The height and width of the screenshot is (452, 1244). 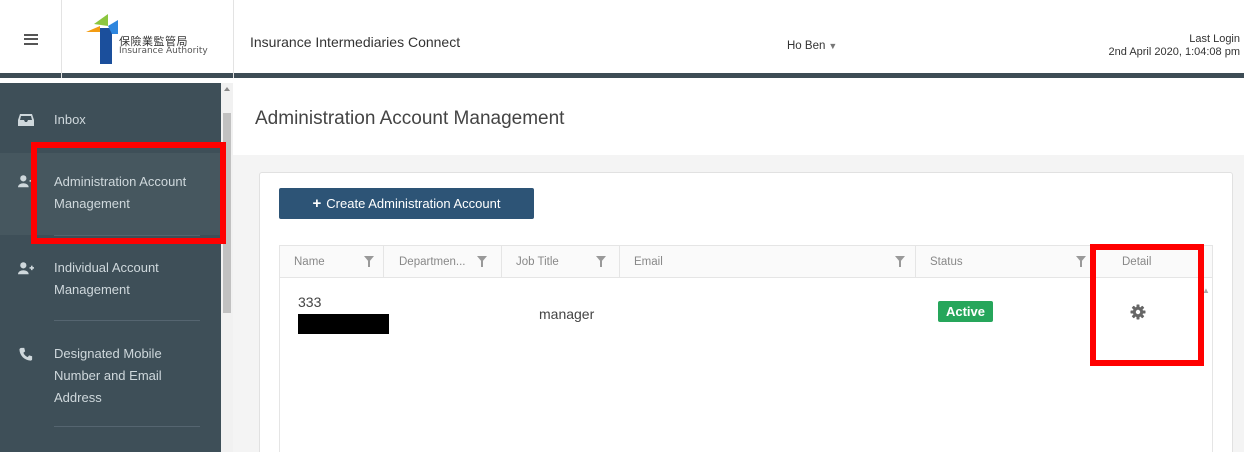 I want to click on column-header-email: Email, so click(x=768, y=262).